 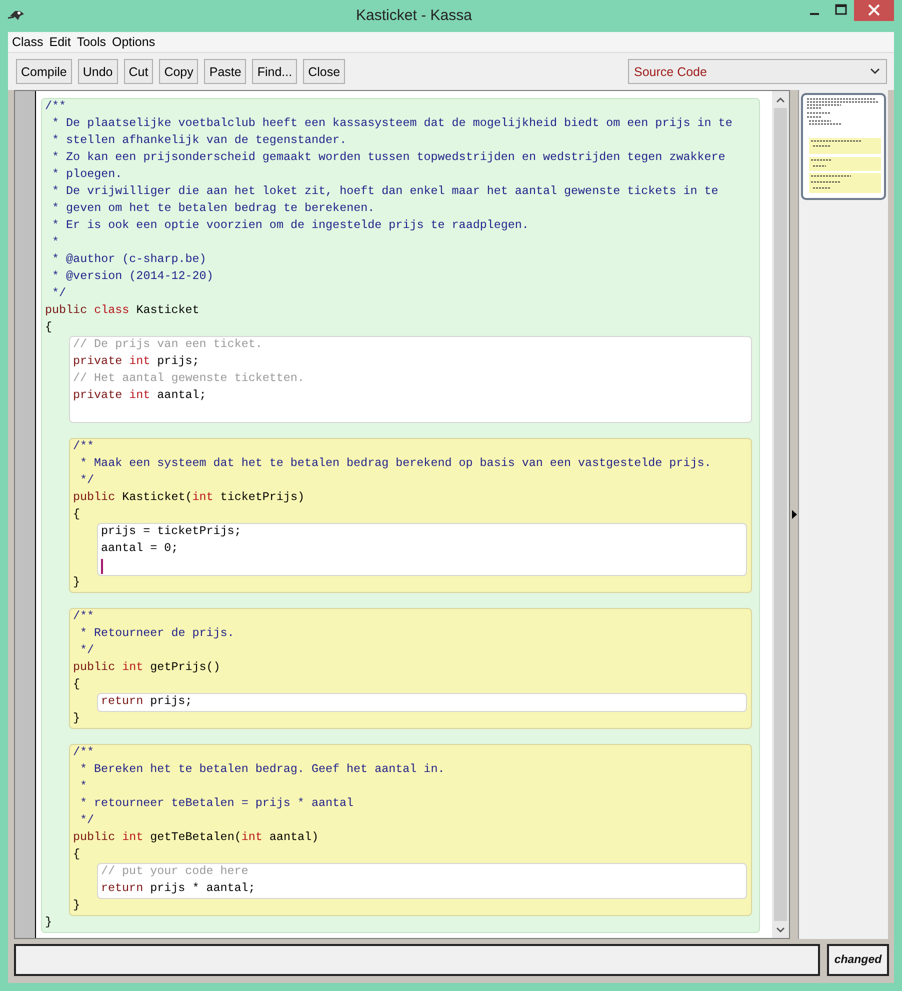 I want to click on close-icon, so click(x=874, y=10).